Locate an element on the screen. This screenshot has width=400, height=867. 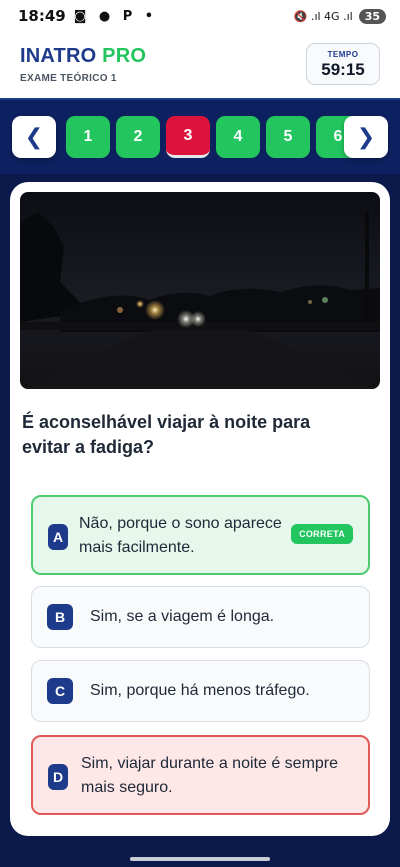
prev-arrow-button: ❮ is located at coordinates (34, 137).